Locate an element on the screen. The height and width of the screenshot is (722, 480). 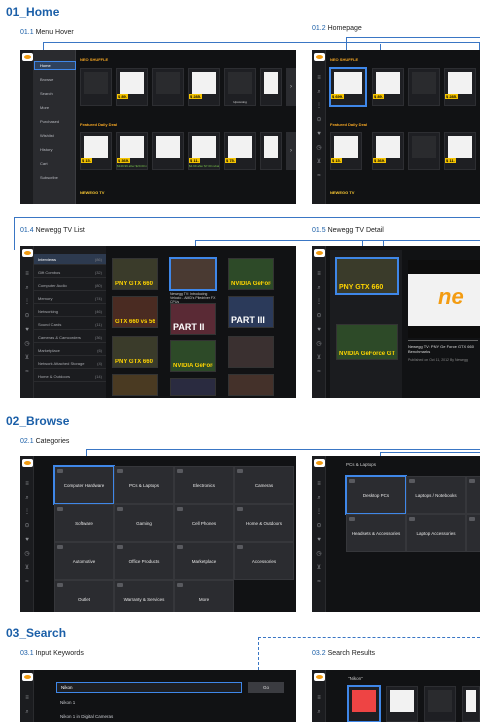
tv-category-item: Networking (46) is located at coordinates (70, 311).